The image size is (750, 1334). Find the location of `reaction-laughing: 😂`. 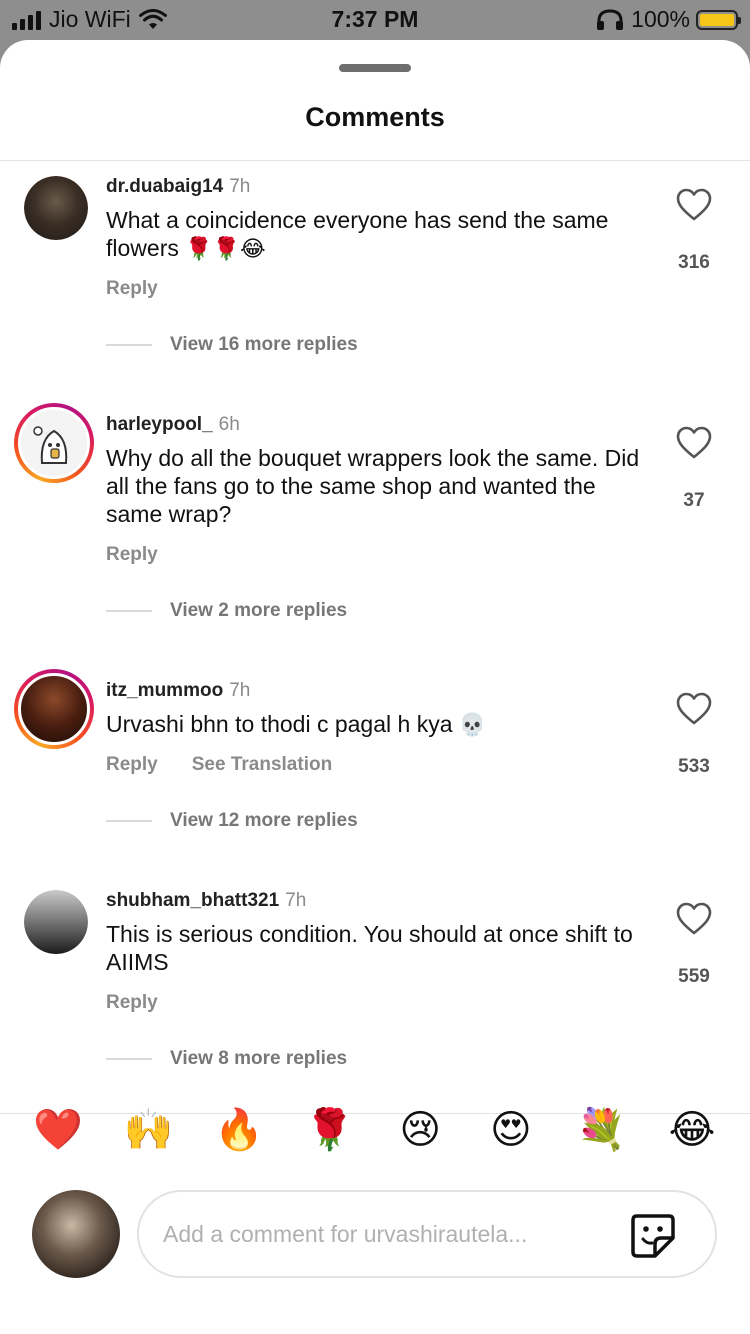

reaction-laughing: 😂 is located at coordinates (692, 1130).